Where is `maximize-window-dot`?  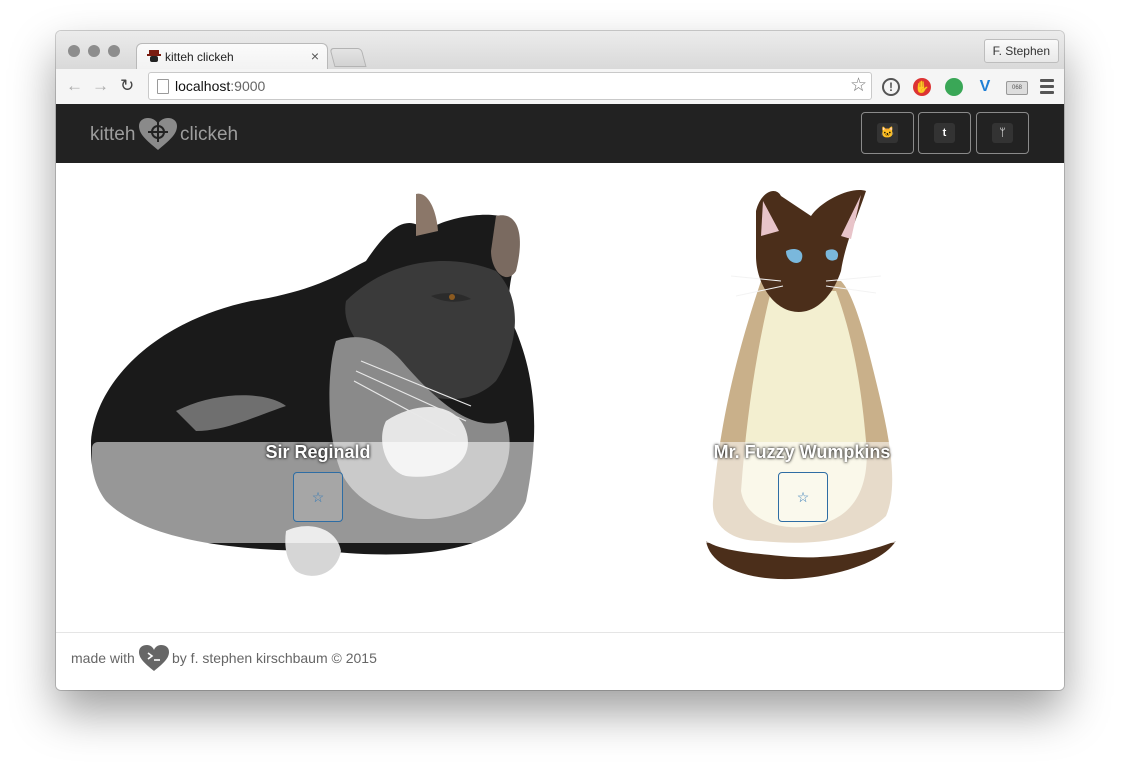 maximize-window-dot is located at coordinates (114, 51).